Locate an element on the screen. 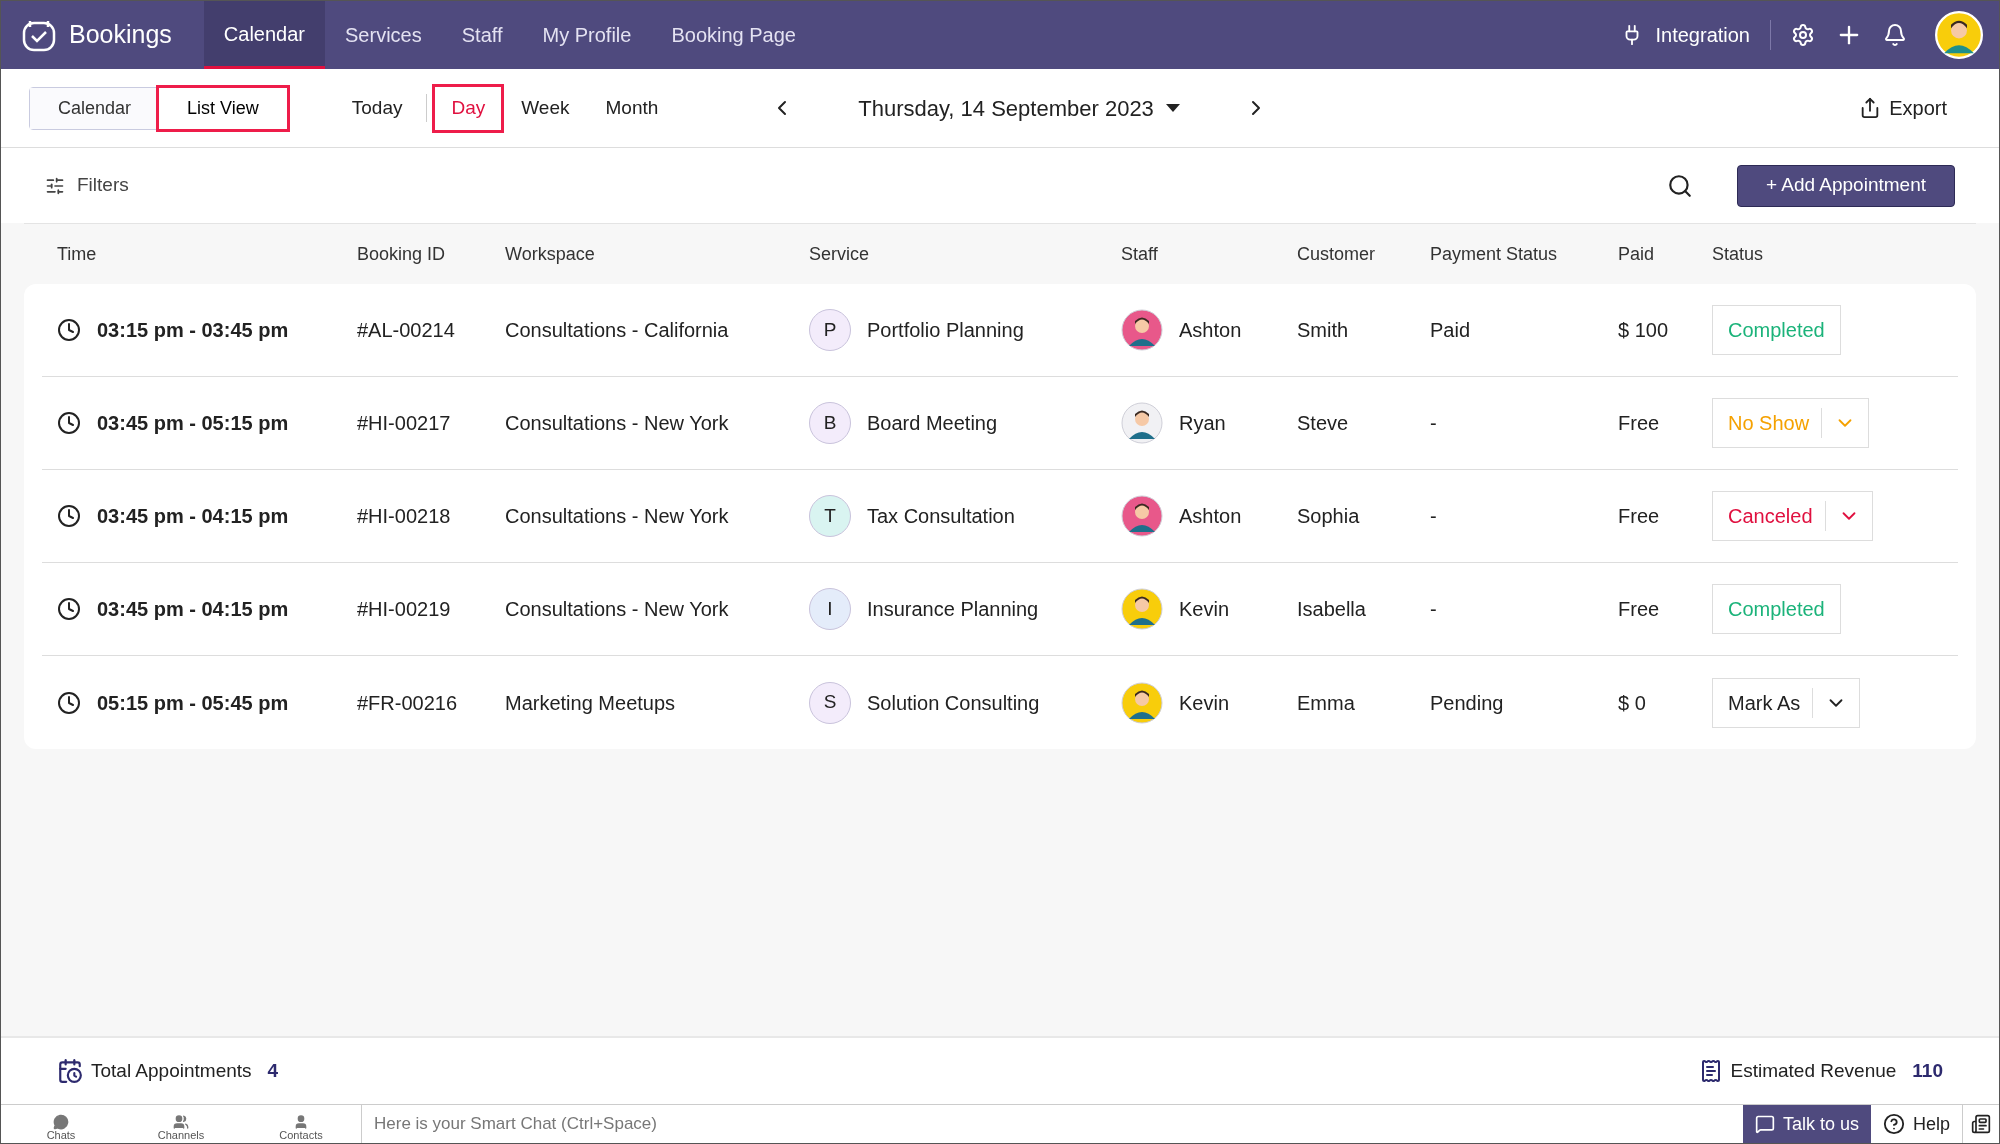 The width and height of the screenshot is (2000, 1144). column-header: Staff is located at coordinates (1140, 254).